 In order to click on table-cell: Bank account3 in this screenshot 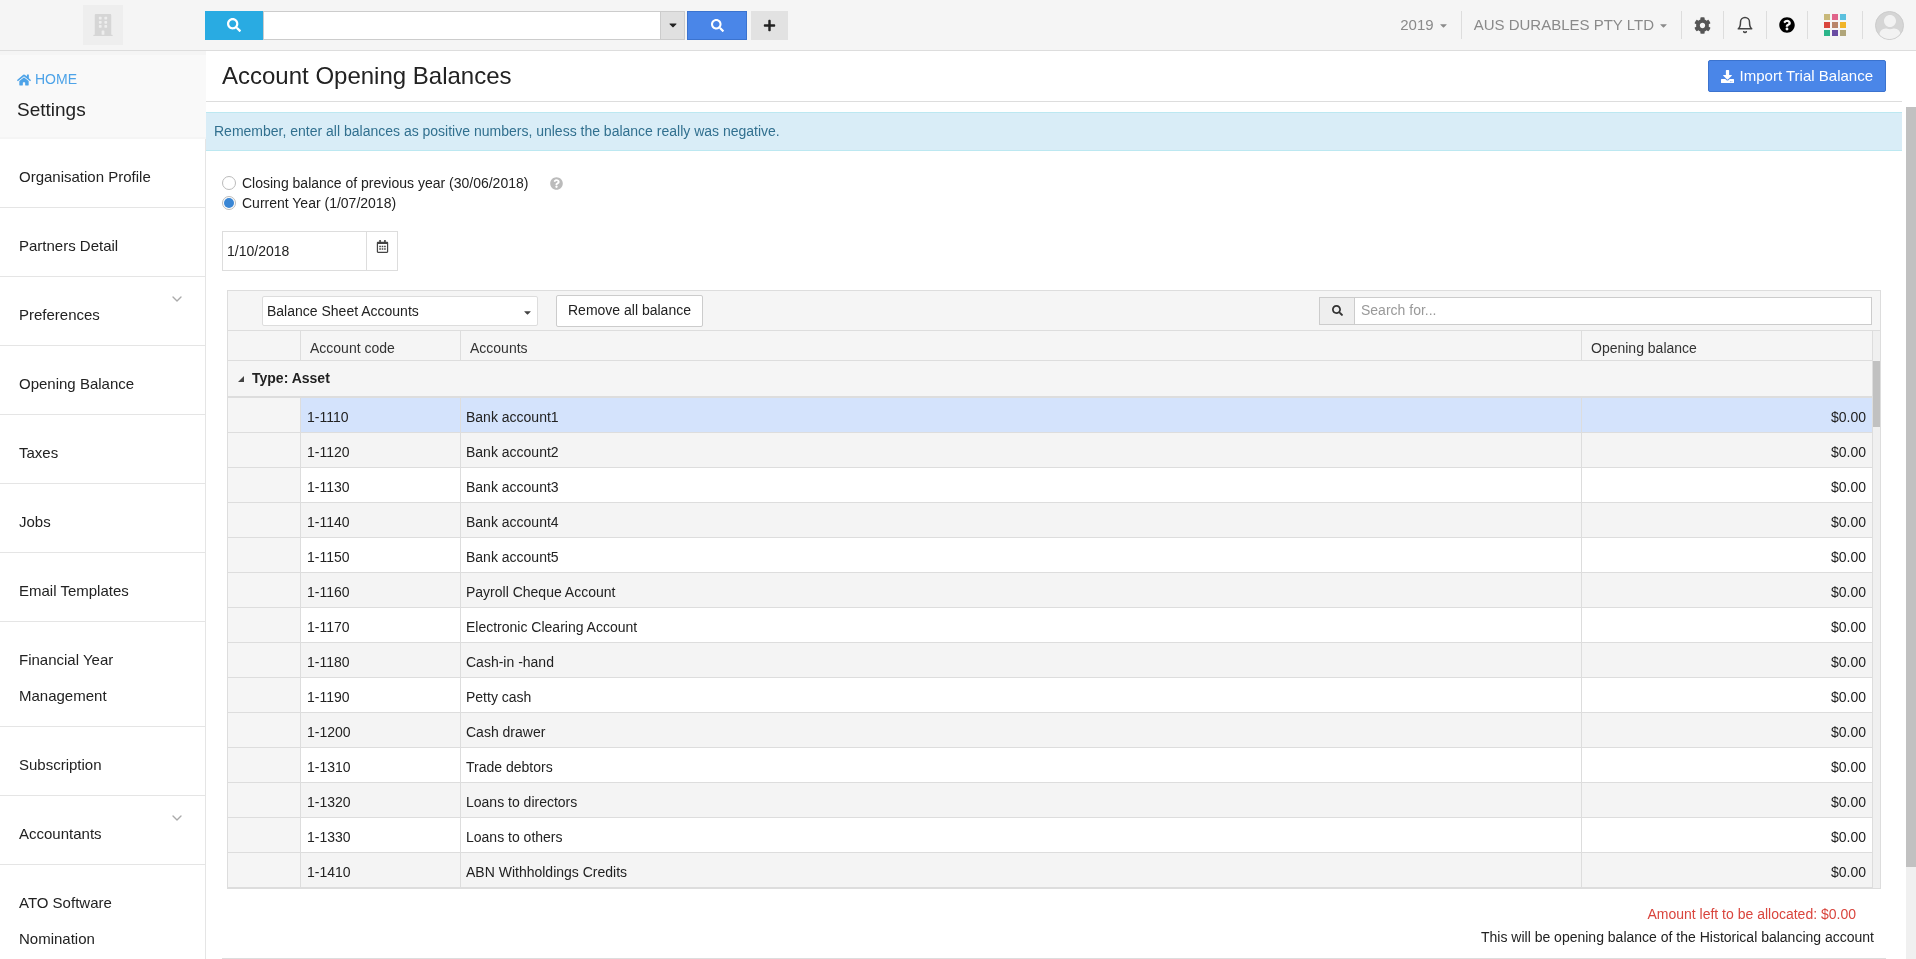, I will do `click(1021, 485)`.